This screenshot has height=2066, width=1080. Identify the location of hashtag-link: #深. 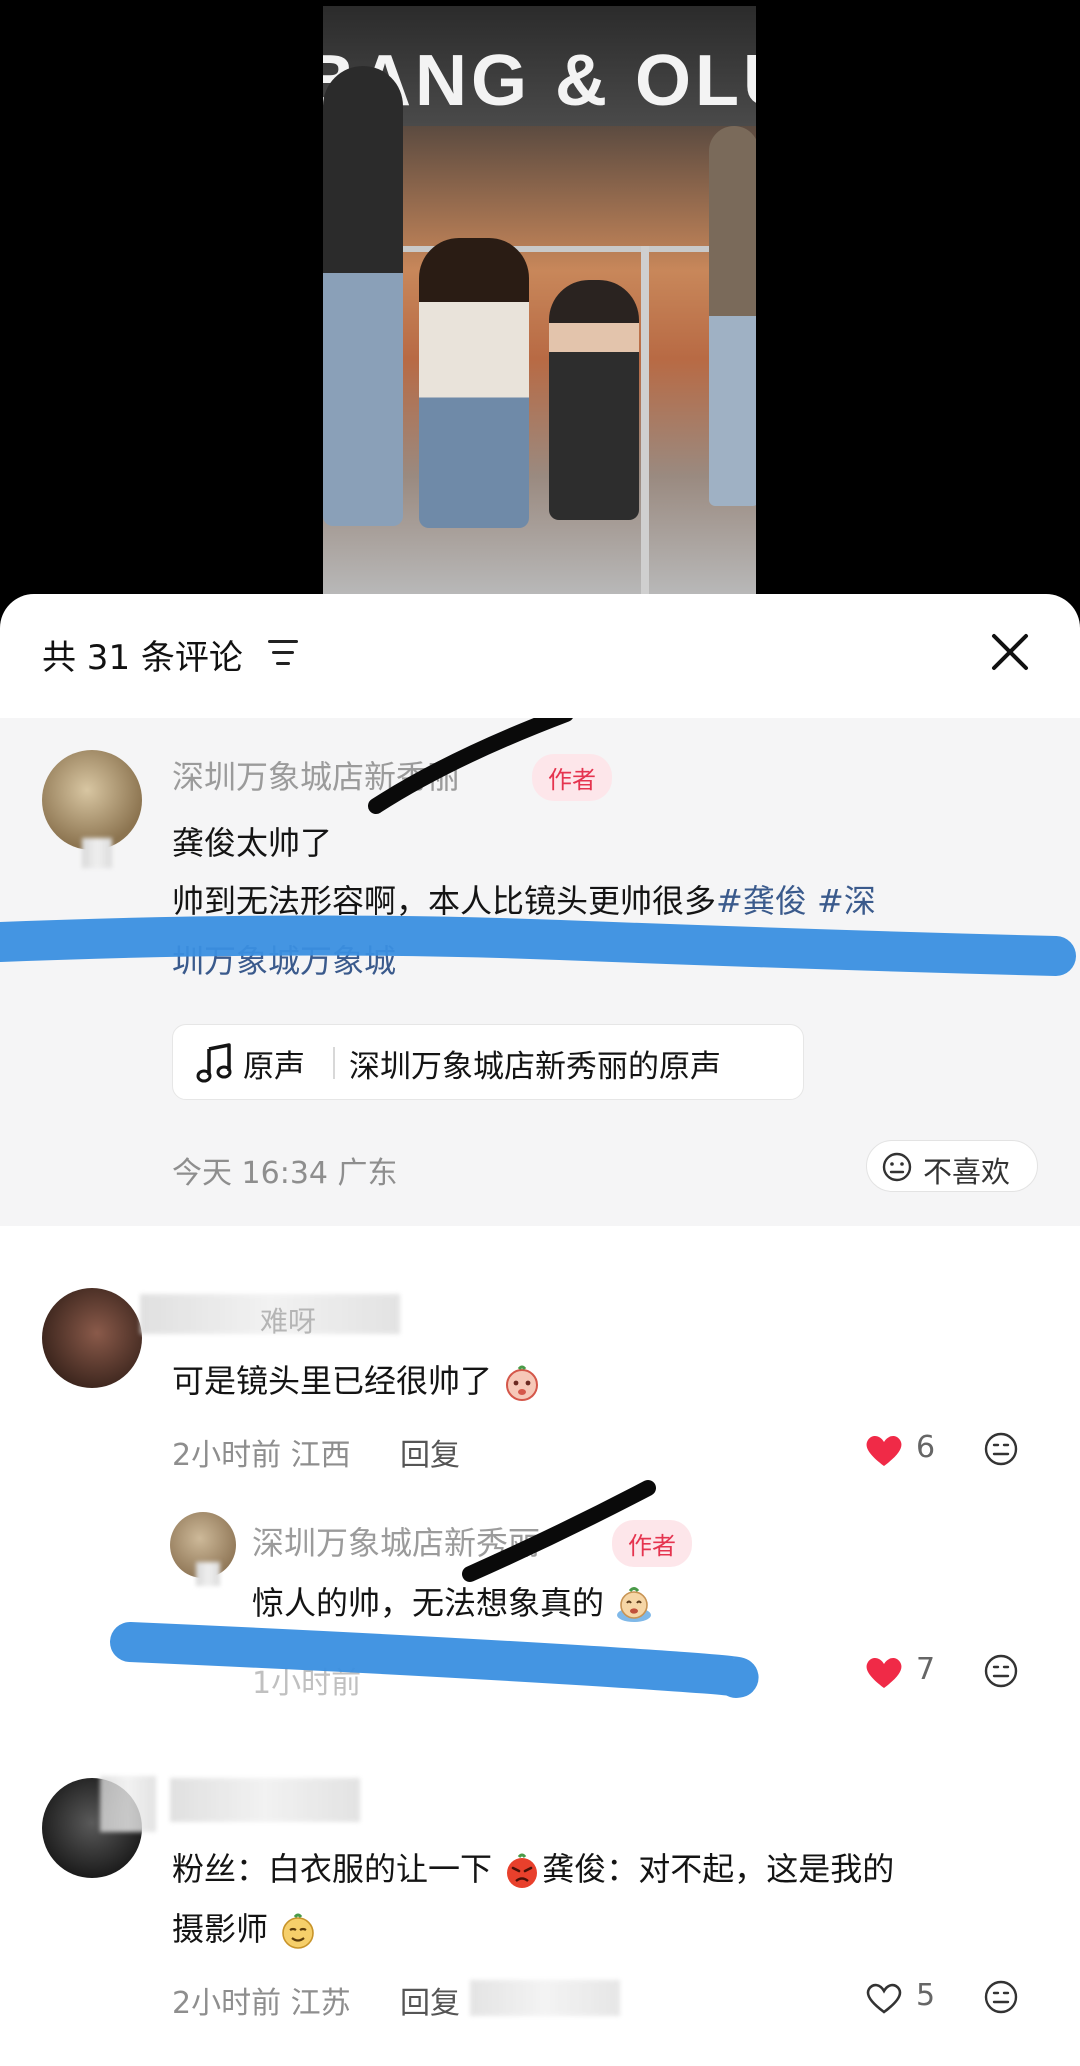
(846, 901).